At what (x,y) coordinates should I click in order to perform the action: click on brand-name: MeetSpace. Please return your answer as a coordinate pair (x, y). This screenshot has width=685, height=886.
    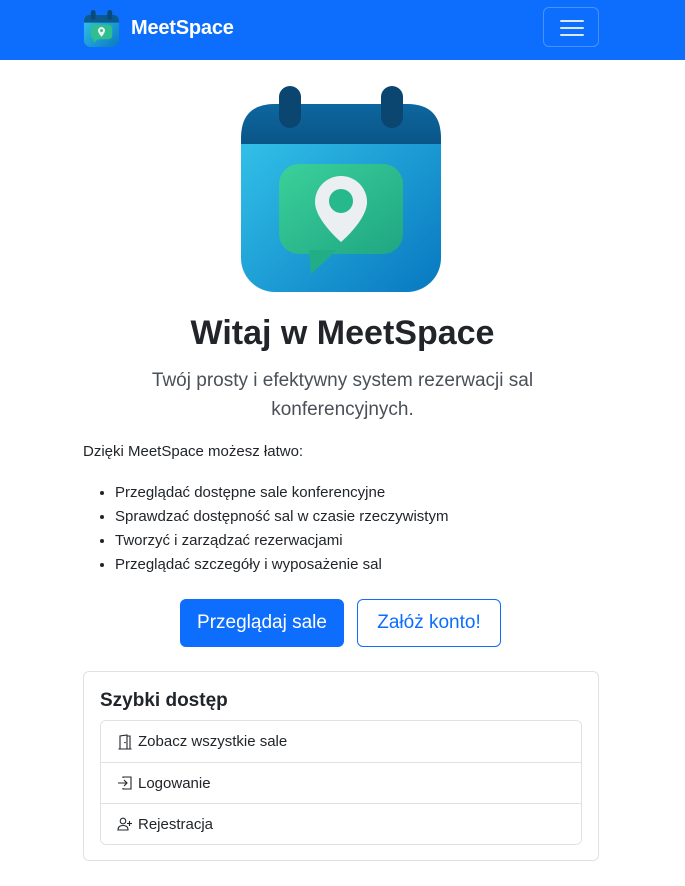
    Looking at the image, I should click on (182, 27).